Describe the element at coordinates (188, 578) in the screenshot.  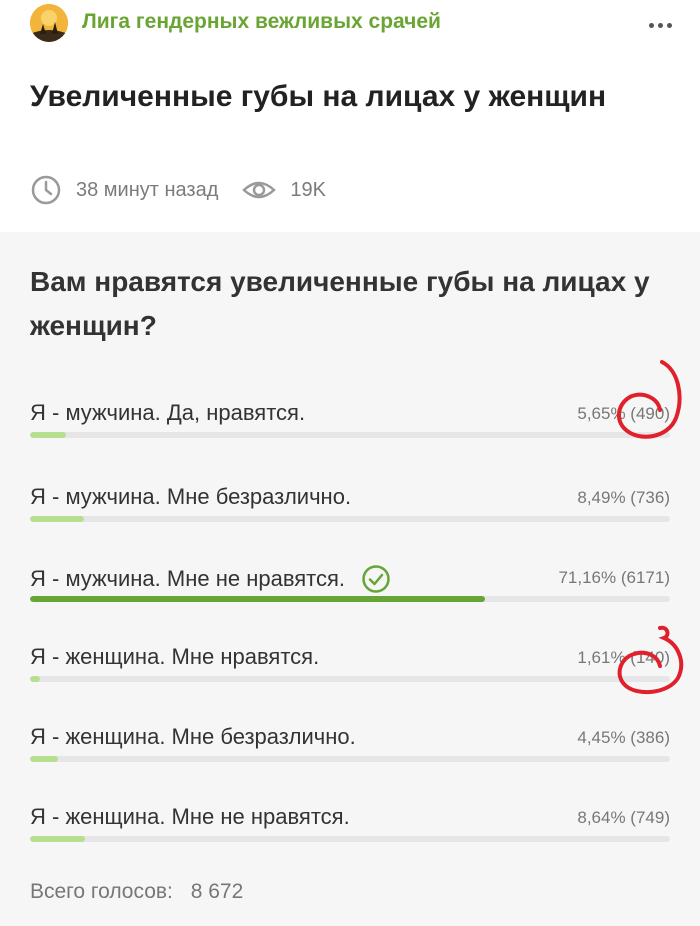
I see `option-label-text: Я - мужчина. Мне не нравятся.` at that location.